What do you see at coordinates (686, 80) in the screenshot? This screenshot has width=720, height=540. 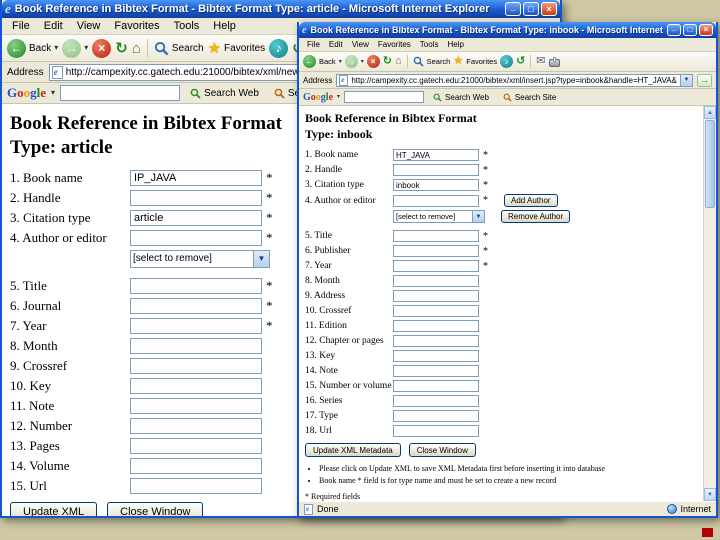 I see `address-dropdown-icon` at bounding box center [686, 80].